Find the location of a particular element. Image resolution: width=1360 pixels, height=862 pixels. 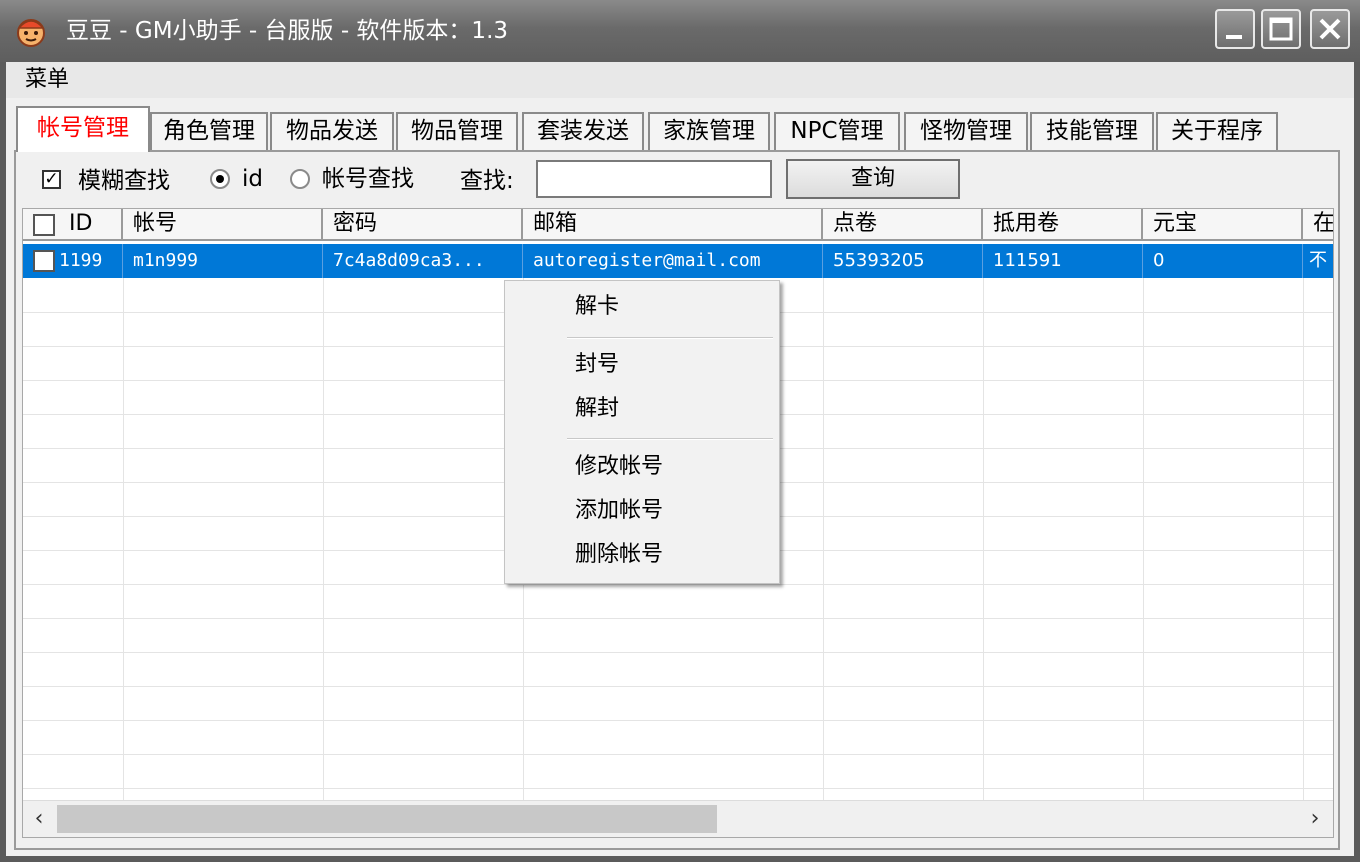

tab-item-send: 物品发送 is located at coordinates (332, 131).